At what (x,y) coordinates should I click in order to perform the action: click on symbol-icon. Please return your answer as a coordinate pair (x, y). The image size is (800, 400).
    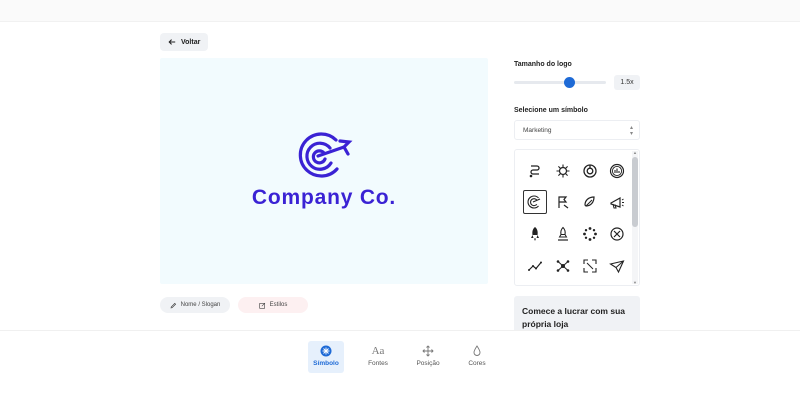
    Looking at the image, I should click on (326, 351).